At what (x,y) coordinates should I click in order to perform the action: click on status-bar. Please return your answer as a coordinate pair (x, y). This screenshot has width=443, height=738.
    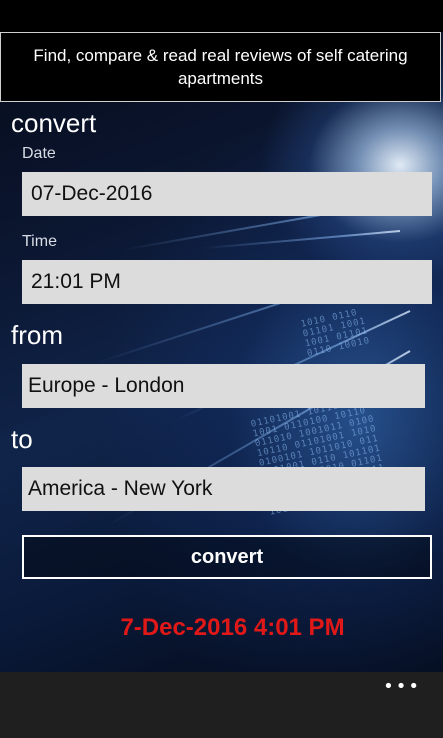
    Looking at the image, I should click on (221, 16).